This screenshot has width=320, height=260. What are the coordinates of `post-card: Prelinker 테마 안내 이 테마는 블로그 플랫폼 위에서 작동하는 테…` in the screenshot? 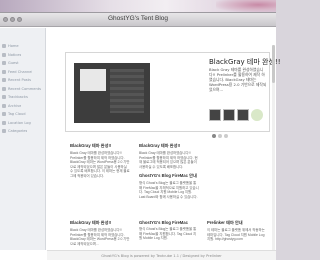 It's located at (237, 231).